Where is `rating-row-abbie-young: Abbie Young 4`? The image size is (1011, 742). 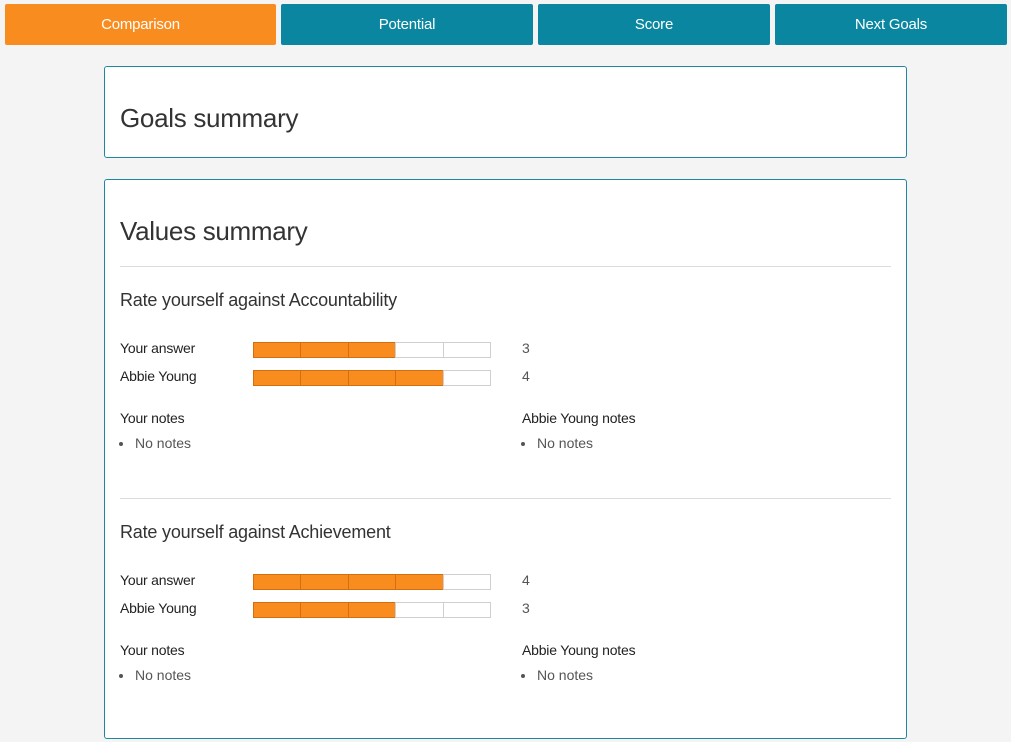
rating-row-abbie-young: Abbie Young 4 is located at coordinates (340, 378).